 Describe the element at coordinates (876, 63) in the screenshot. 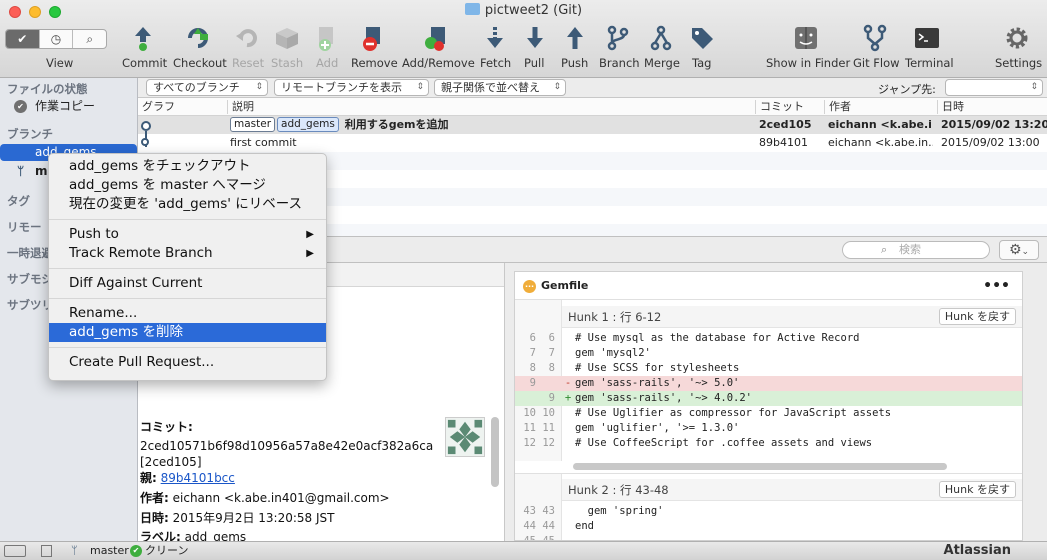

I see `git-flow-button: Git Flow` at that location.